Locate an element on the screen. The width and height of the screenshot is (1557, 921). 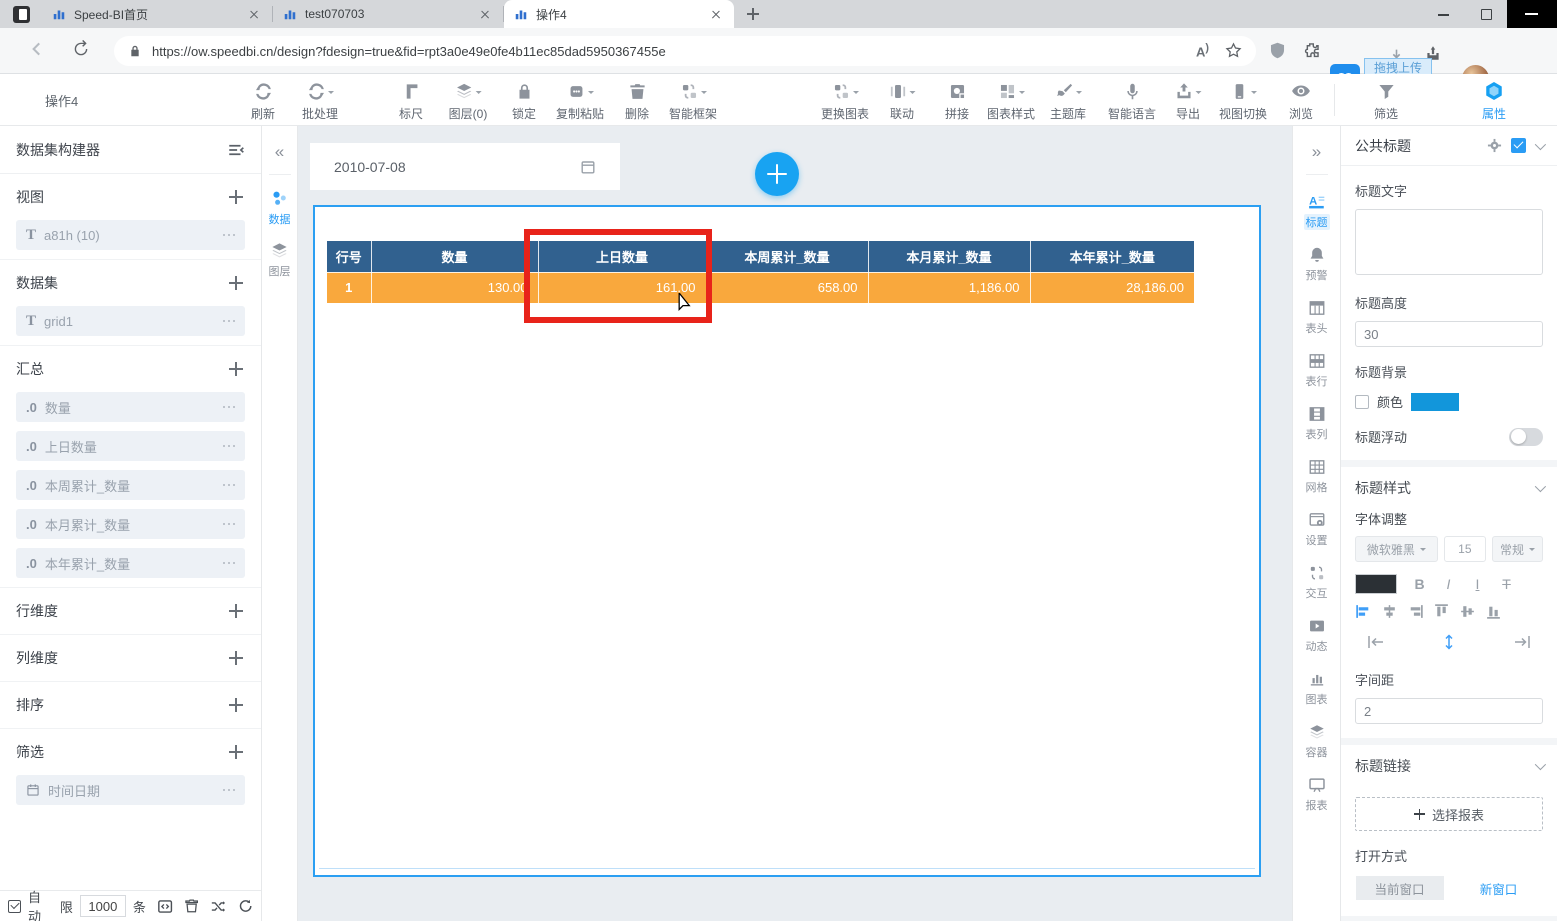
enable-title-checkbox is located at coordinates (1518, 145).